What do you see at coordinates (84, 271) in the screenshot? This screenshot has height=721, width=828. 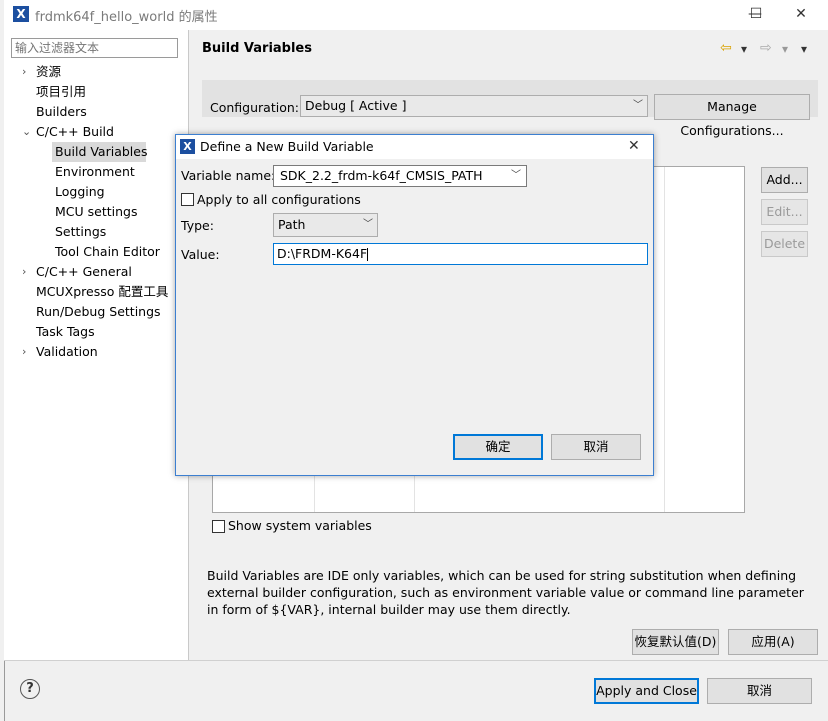 I see `tree-item-label: C/C++ General` at bounding box center [84, 271].